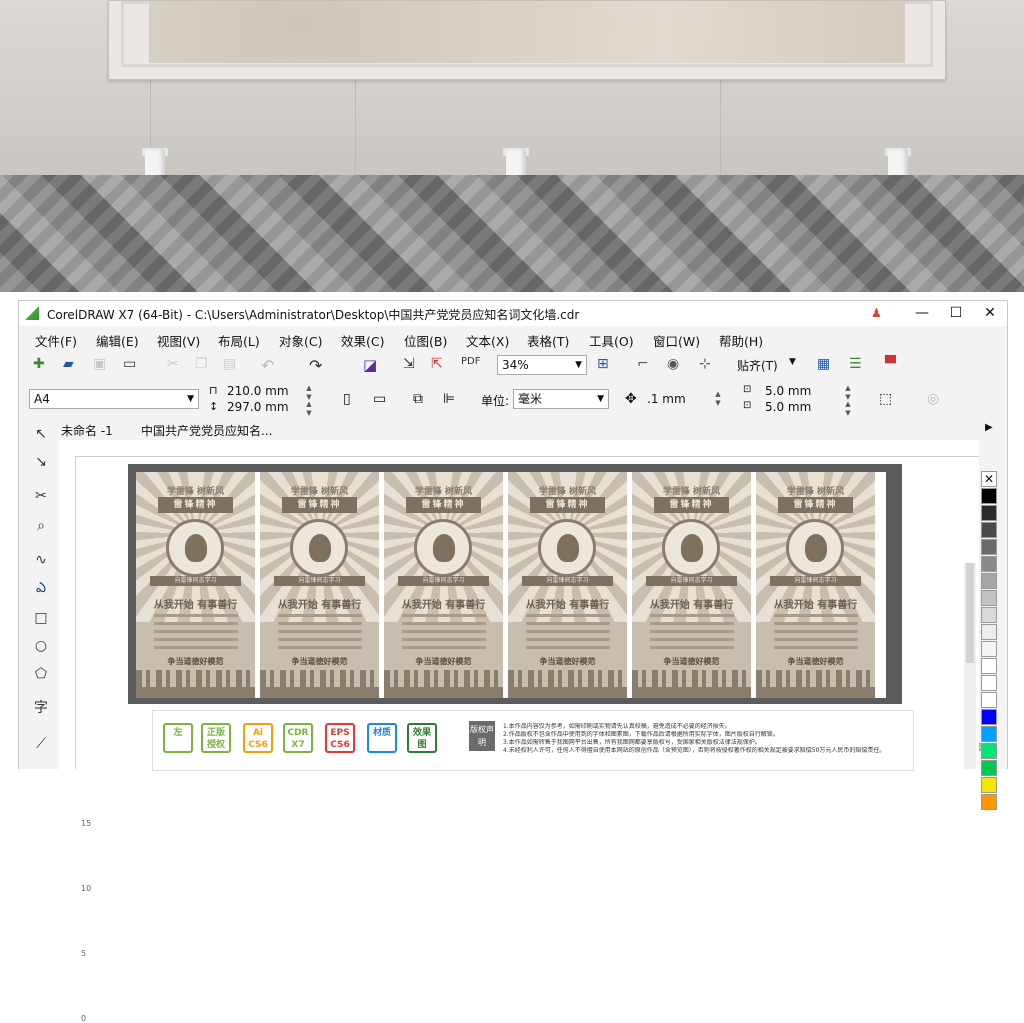 The height and width of the screenshot is (1023, 1024). I want to click on export-icon: ⇱, so click(440, 365).